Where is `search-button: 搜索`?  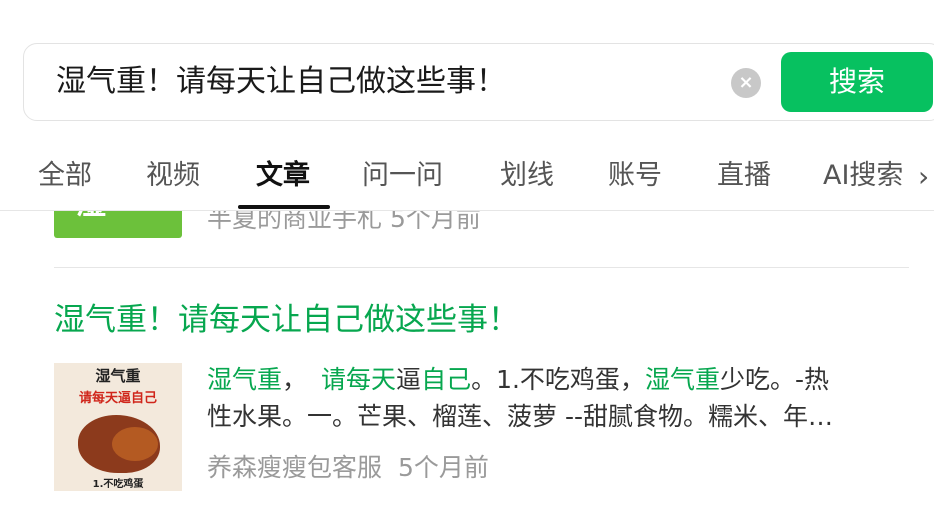 search-button: 搜索 is located at coordinates (857, 82).